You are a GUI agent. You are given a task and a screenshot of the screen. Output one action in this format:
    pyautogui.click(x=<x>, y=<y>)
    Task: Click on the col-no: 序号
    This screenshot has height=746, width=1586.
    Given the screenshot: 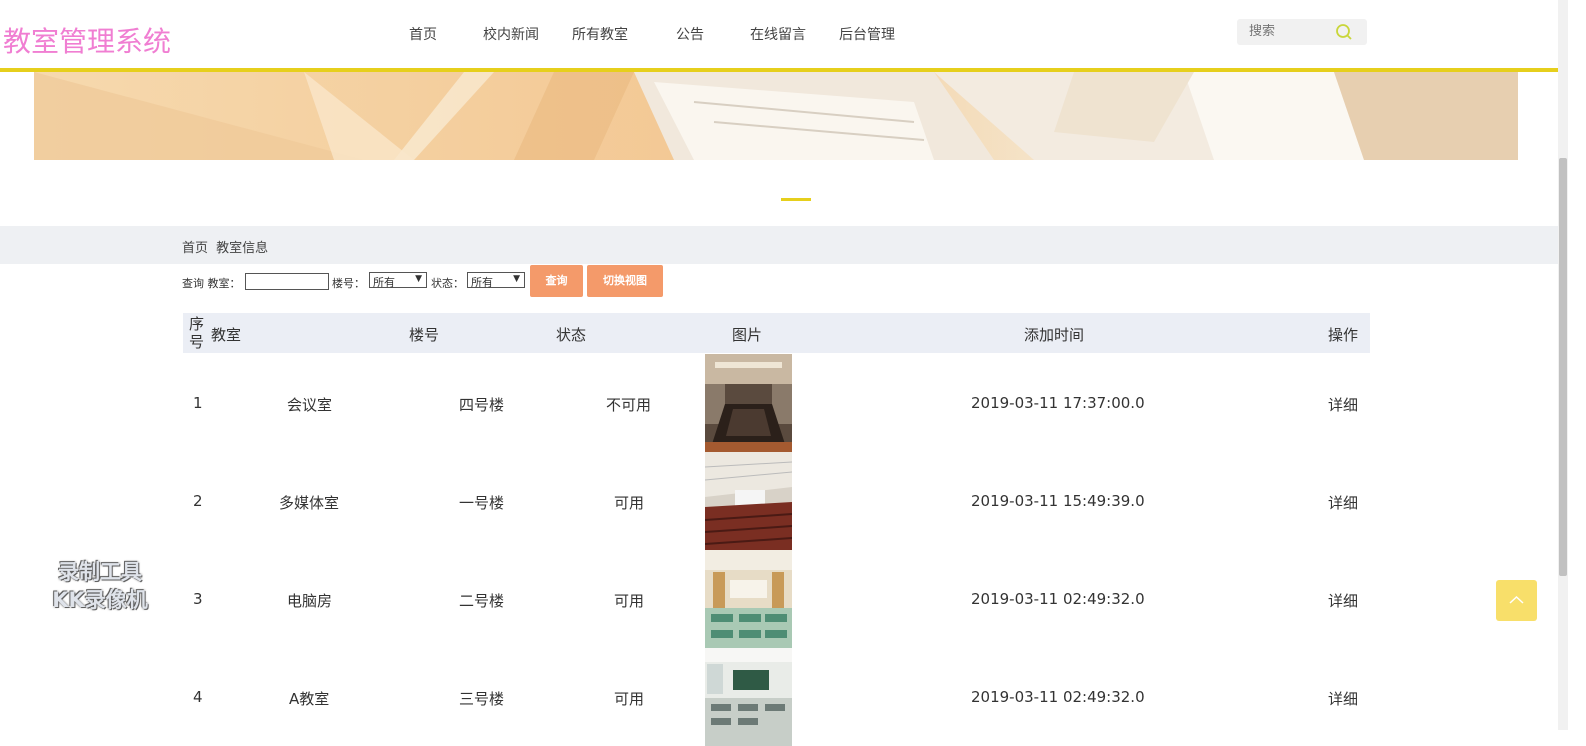 What is the action you would take?
    pyautogui.click(x=197, y=333)
    